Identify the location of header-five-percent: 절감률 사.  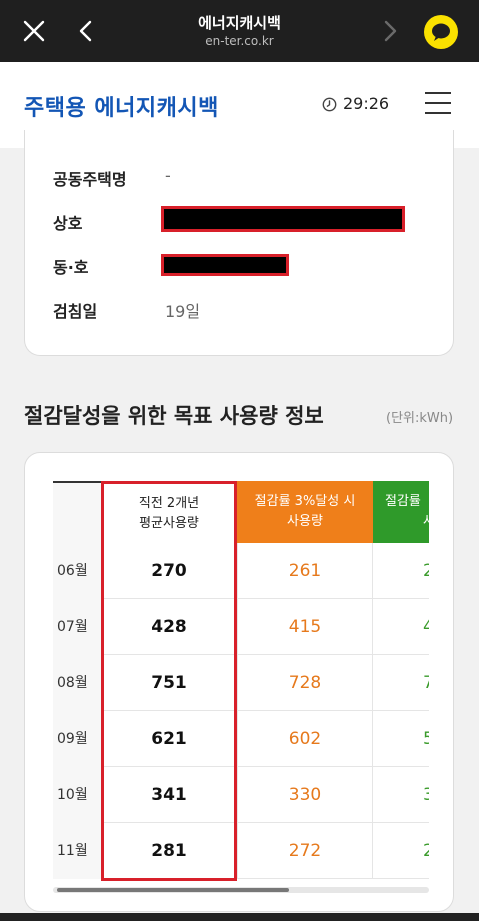
(401, 512).